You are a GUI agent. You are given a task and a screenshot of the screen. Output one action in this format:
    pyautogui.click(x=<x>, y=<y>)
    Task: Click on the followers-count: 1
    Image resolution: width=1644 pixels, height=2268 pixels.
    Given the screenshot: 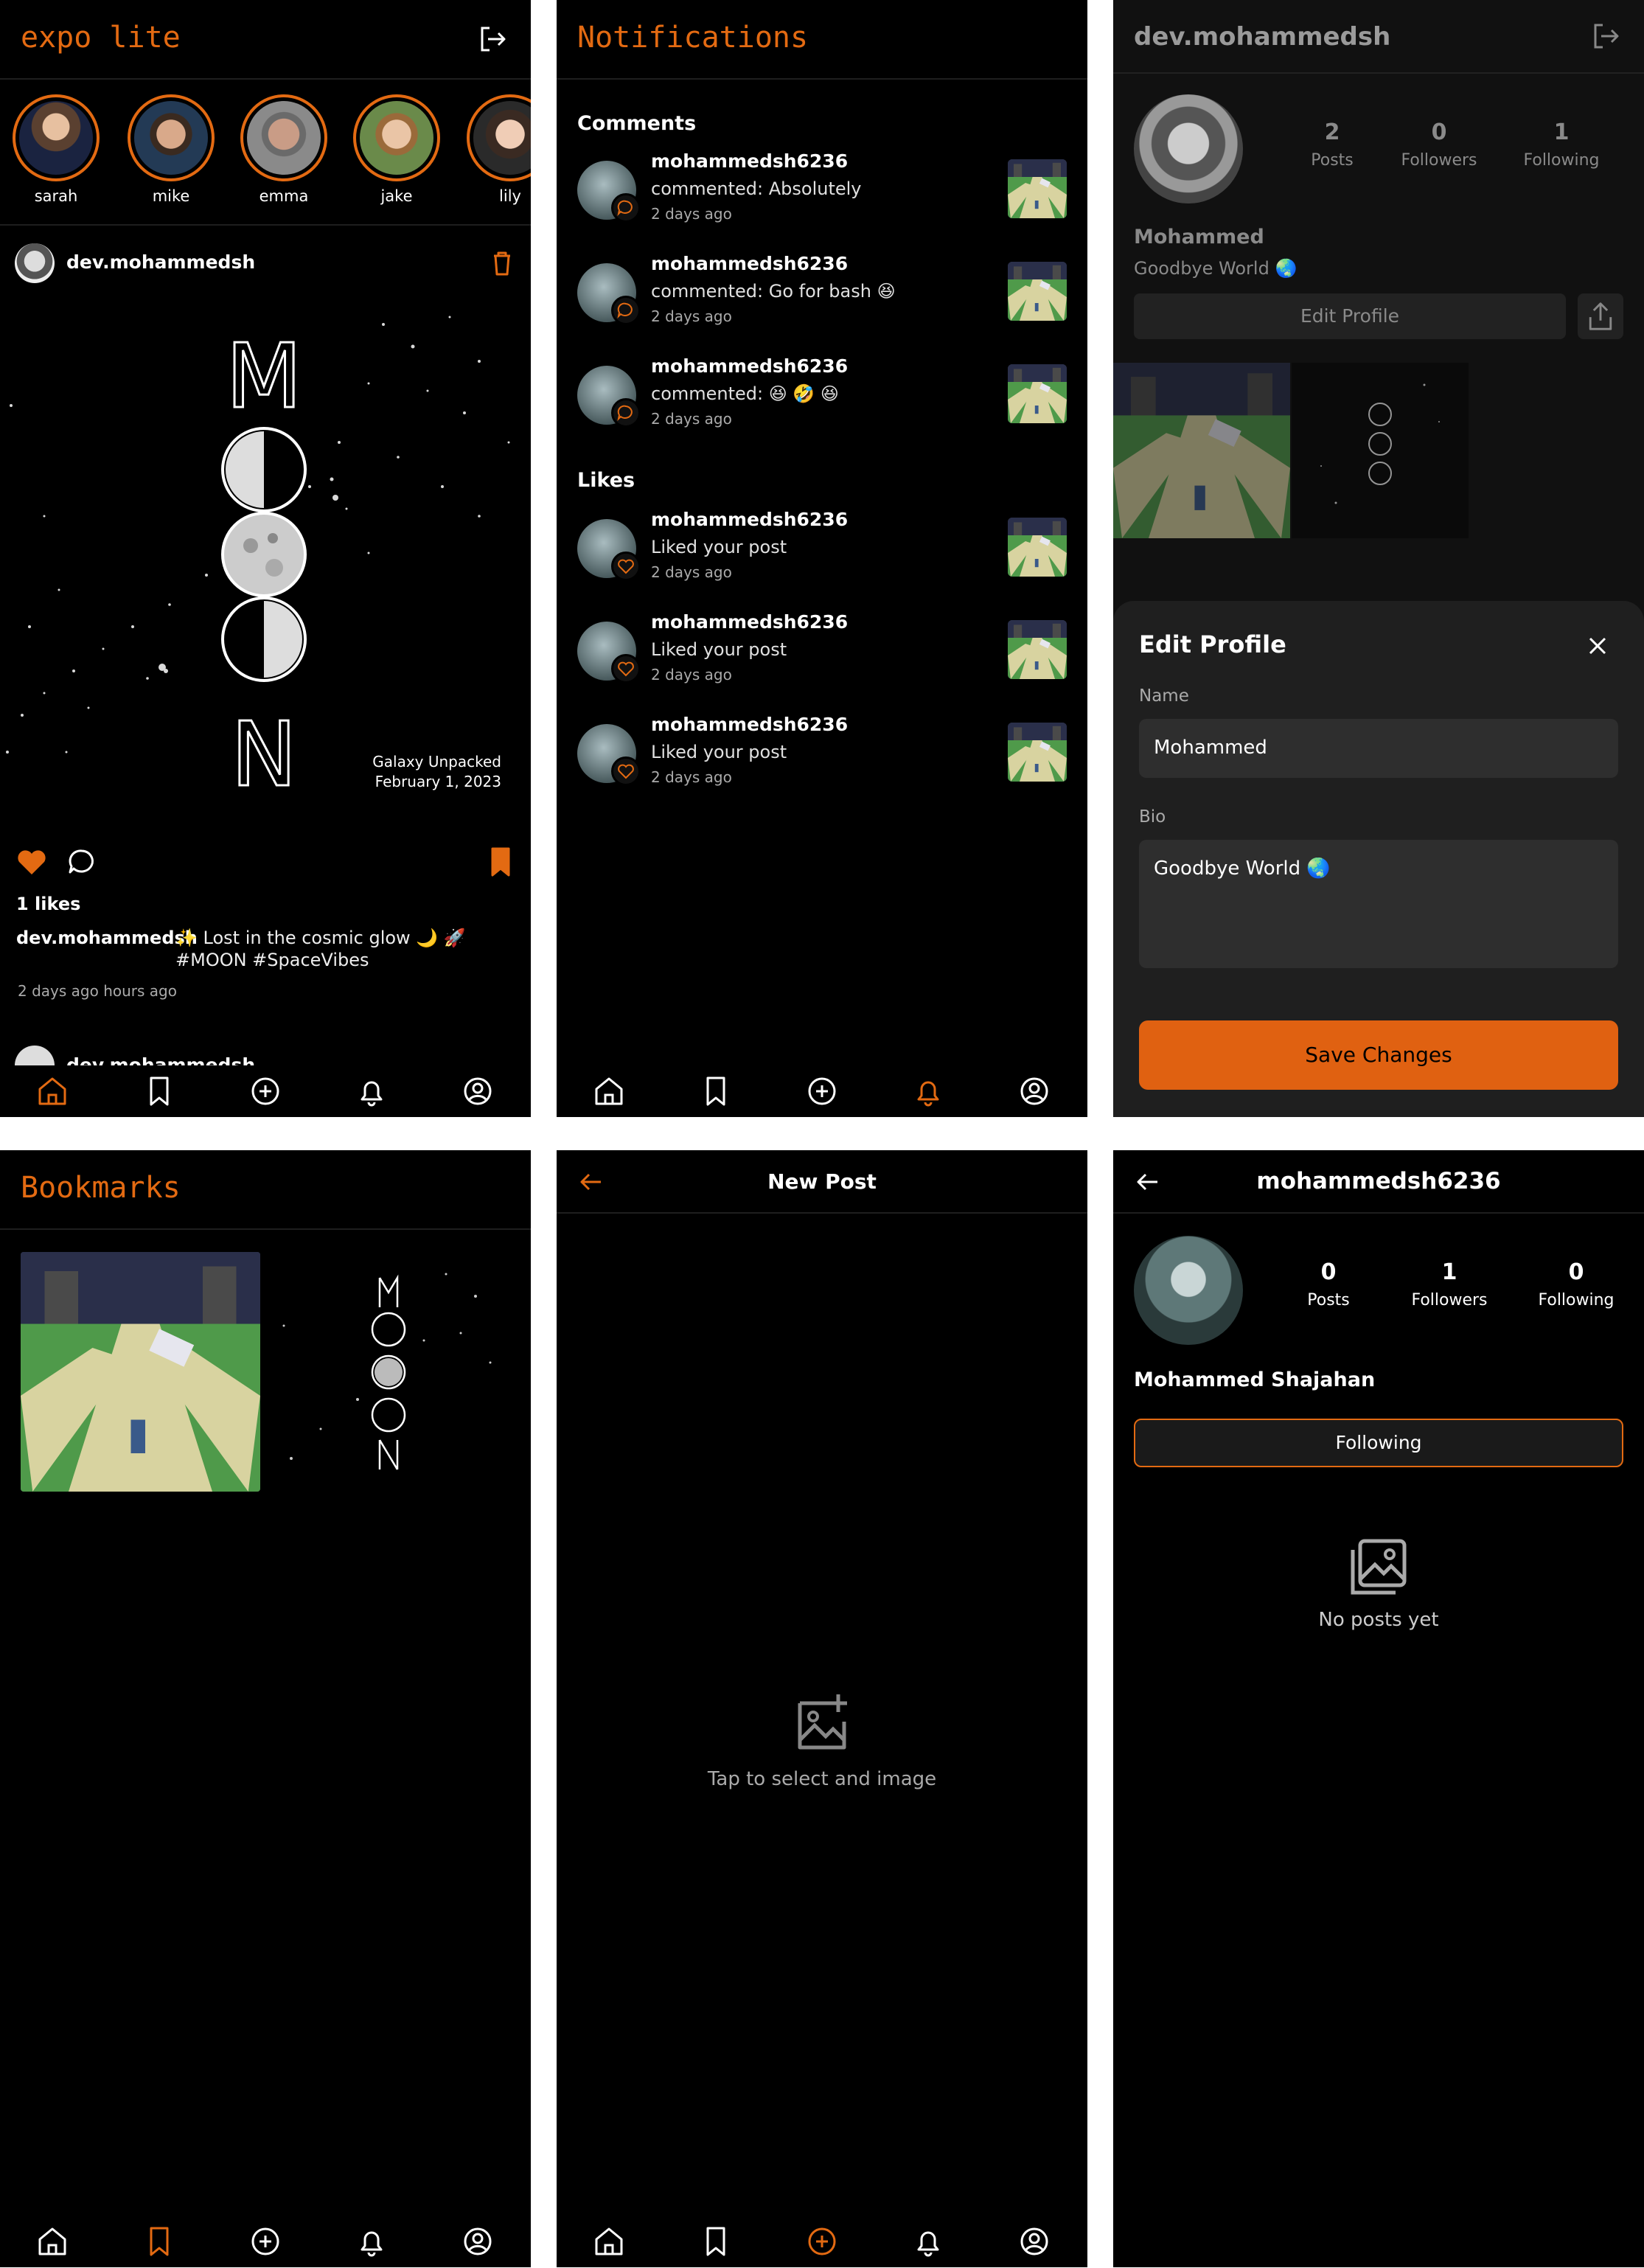 What is the action you would take?
    pyautogui.click(x=1449, y=1272)
    